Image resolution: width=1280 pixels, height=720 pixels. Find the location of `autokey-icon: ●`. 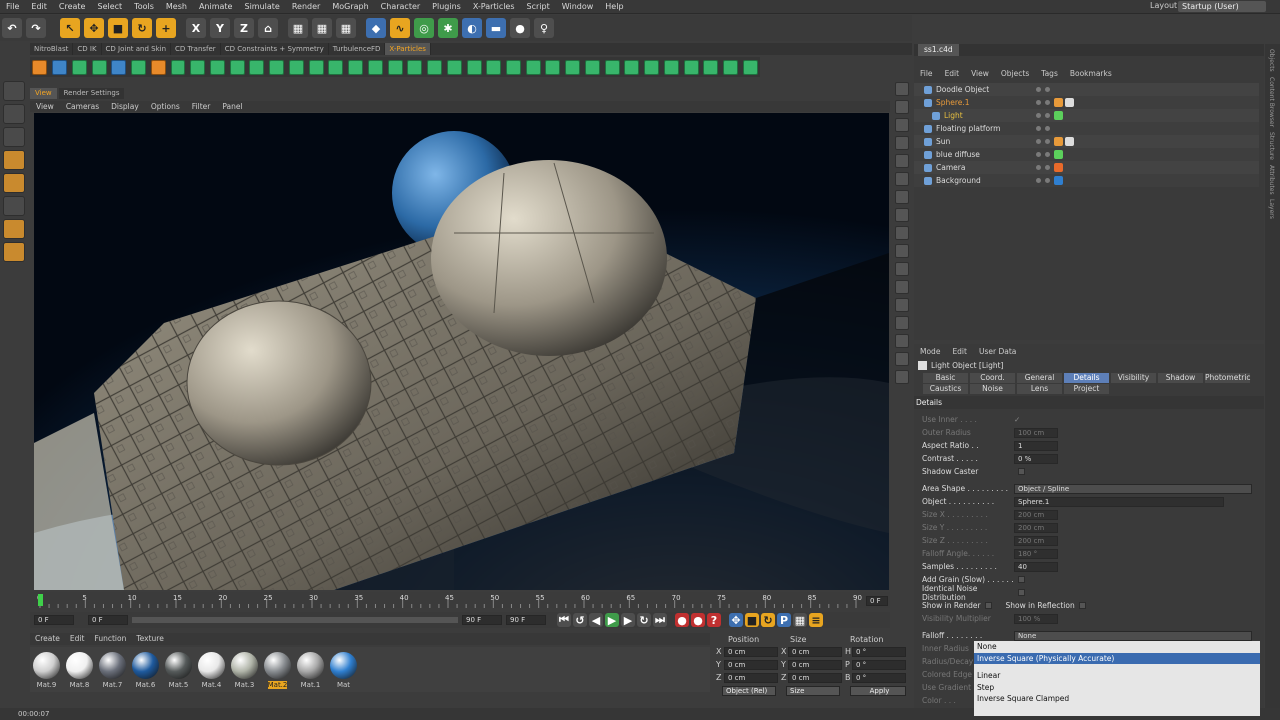

autokey-icon: ● is located at coordinates (698, 620).